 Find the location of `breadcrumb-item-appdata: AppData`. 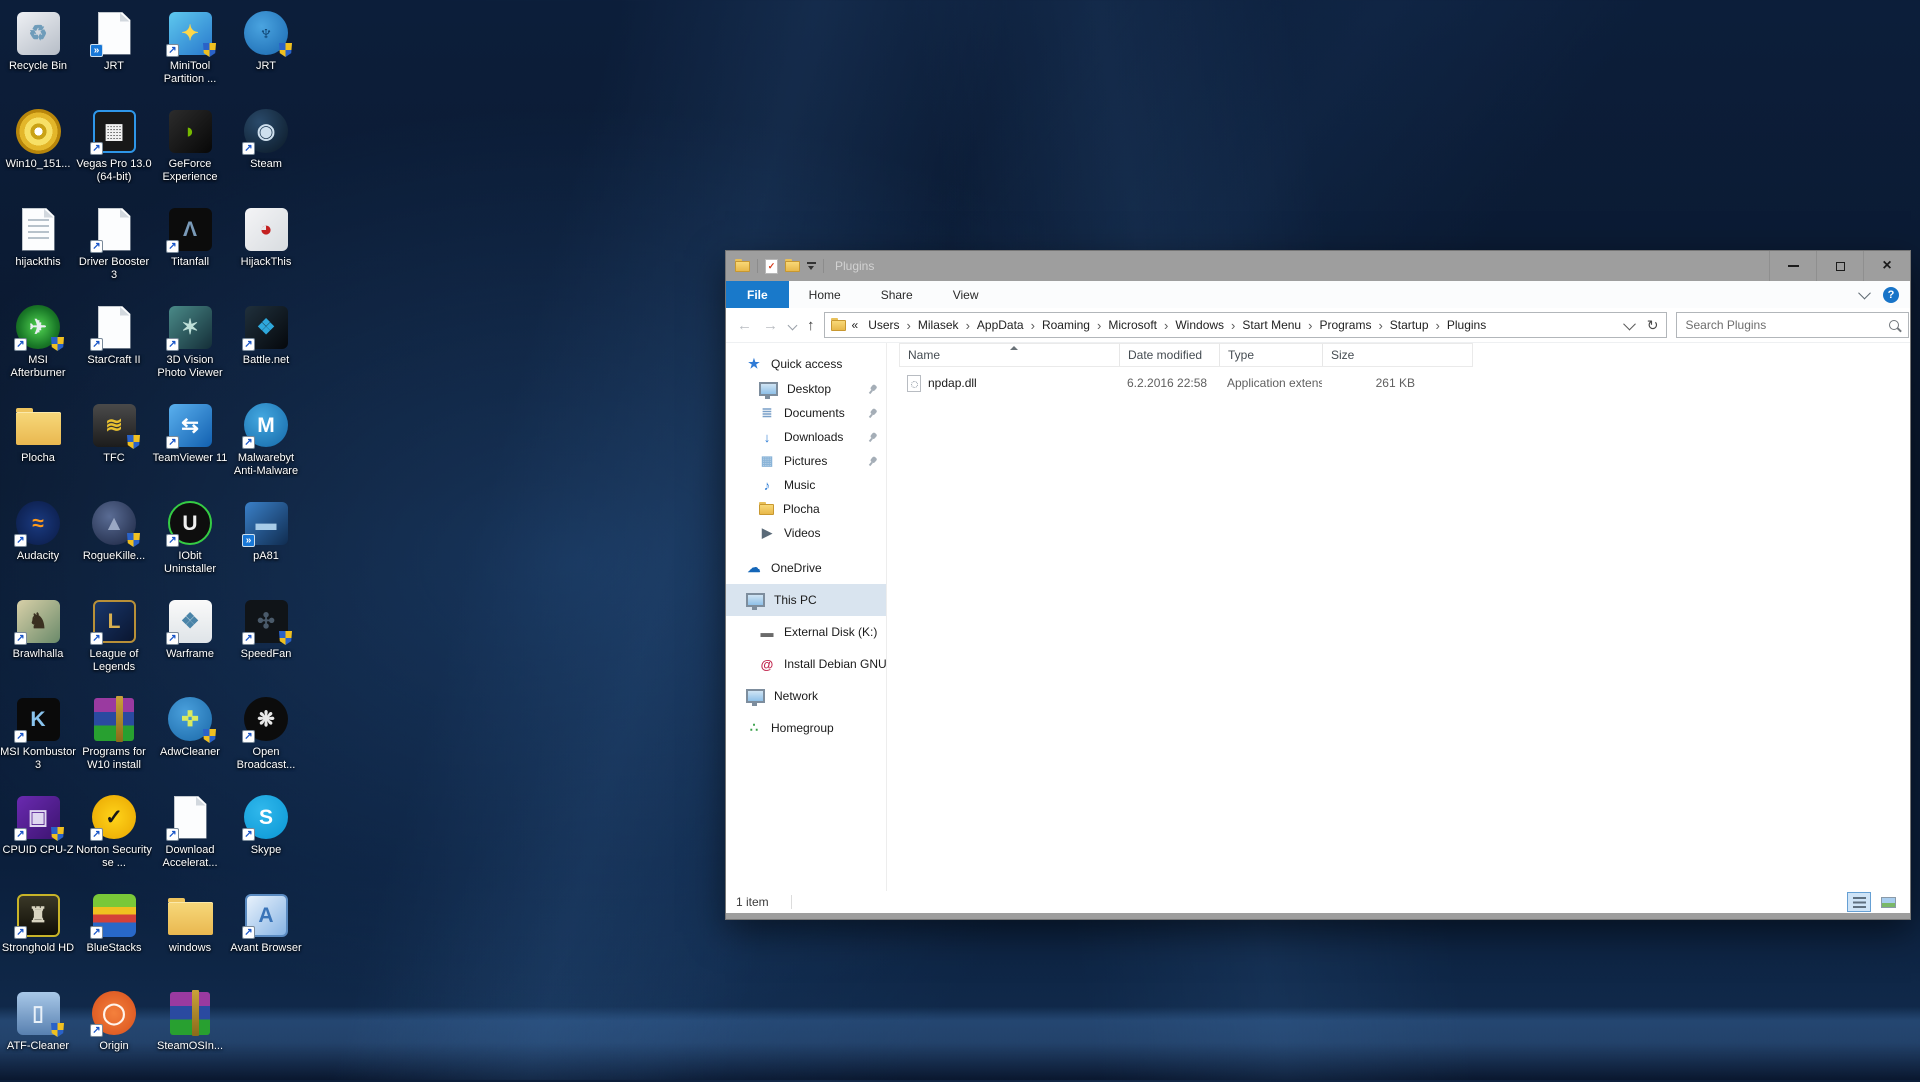

breadcrumb-item-appdata: AppData is located at coordinates (1000, 325).